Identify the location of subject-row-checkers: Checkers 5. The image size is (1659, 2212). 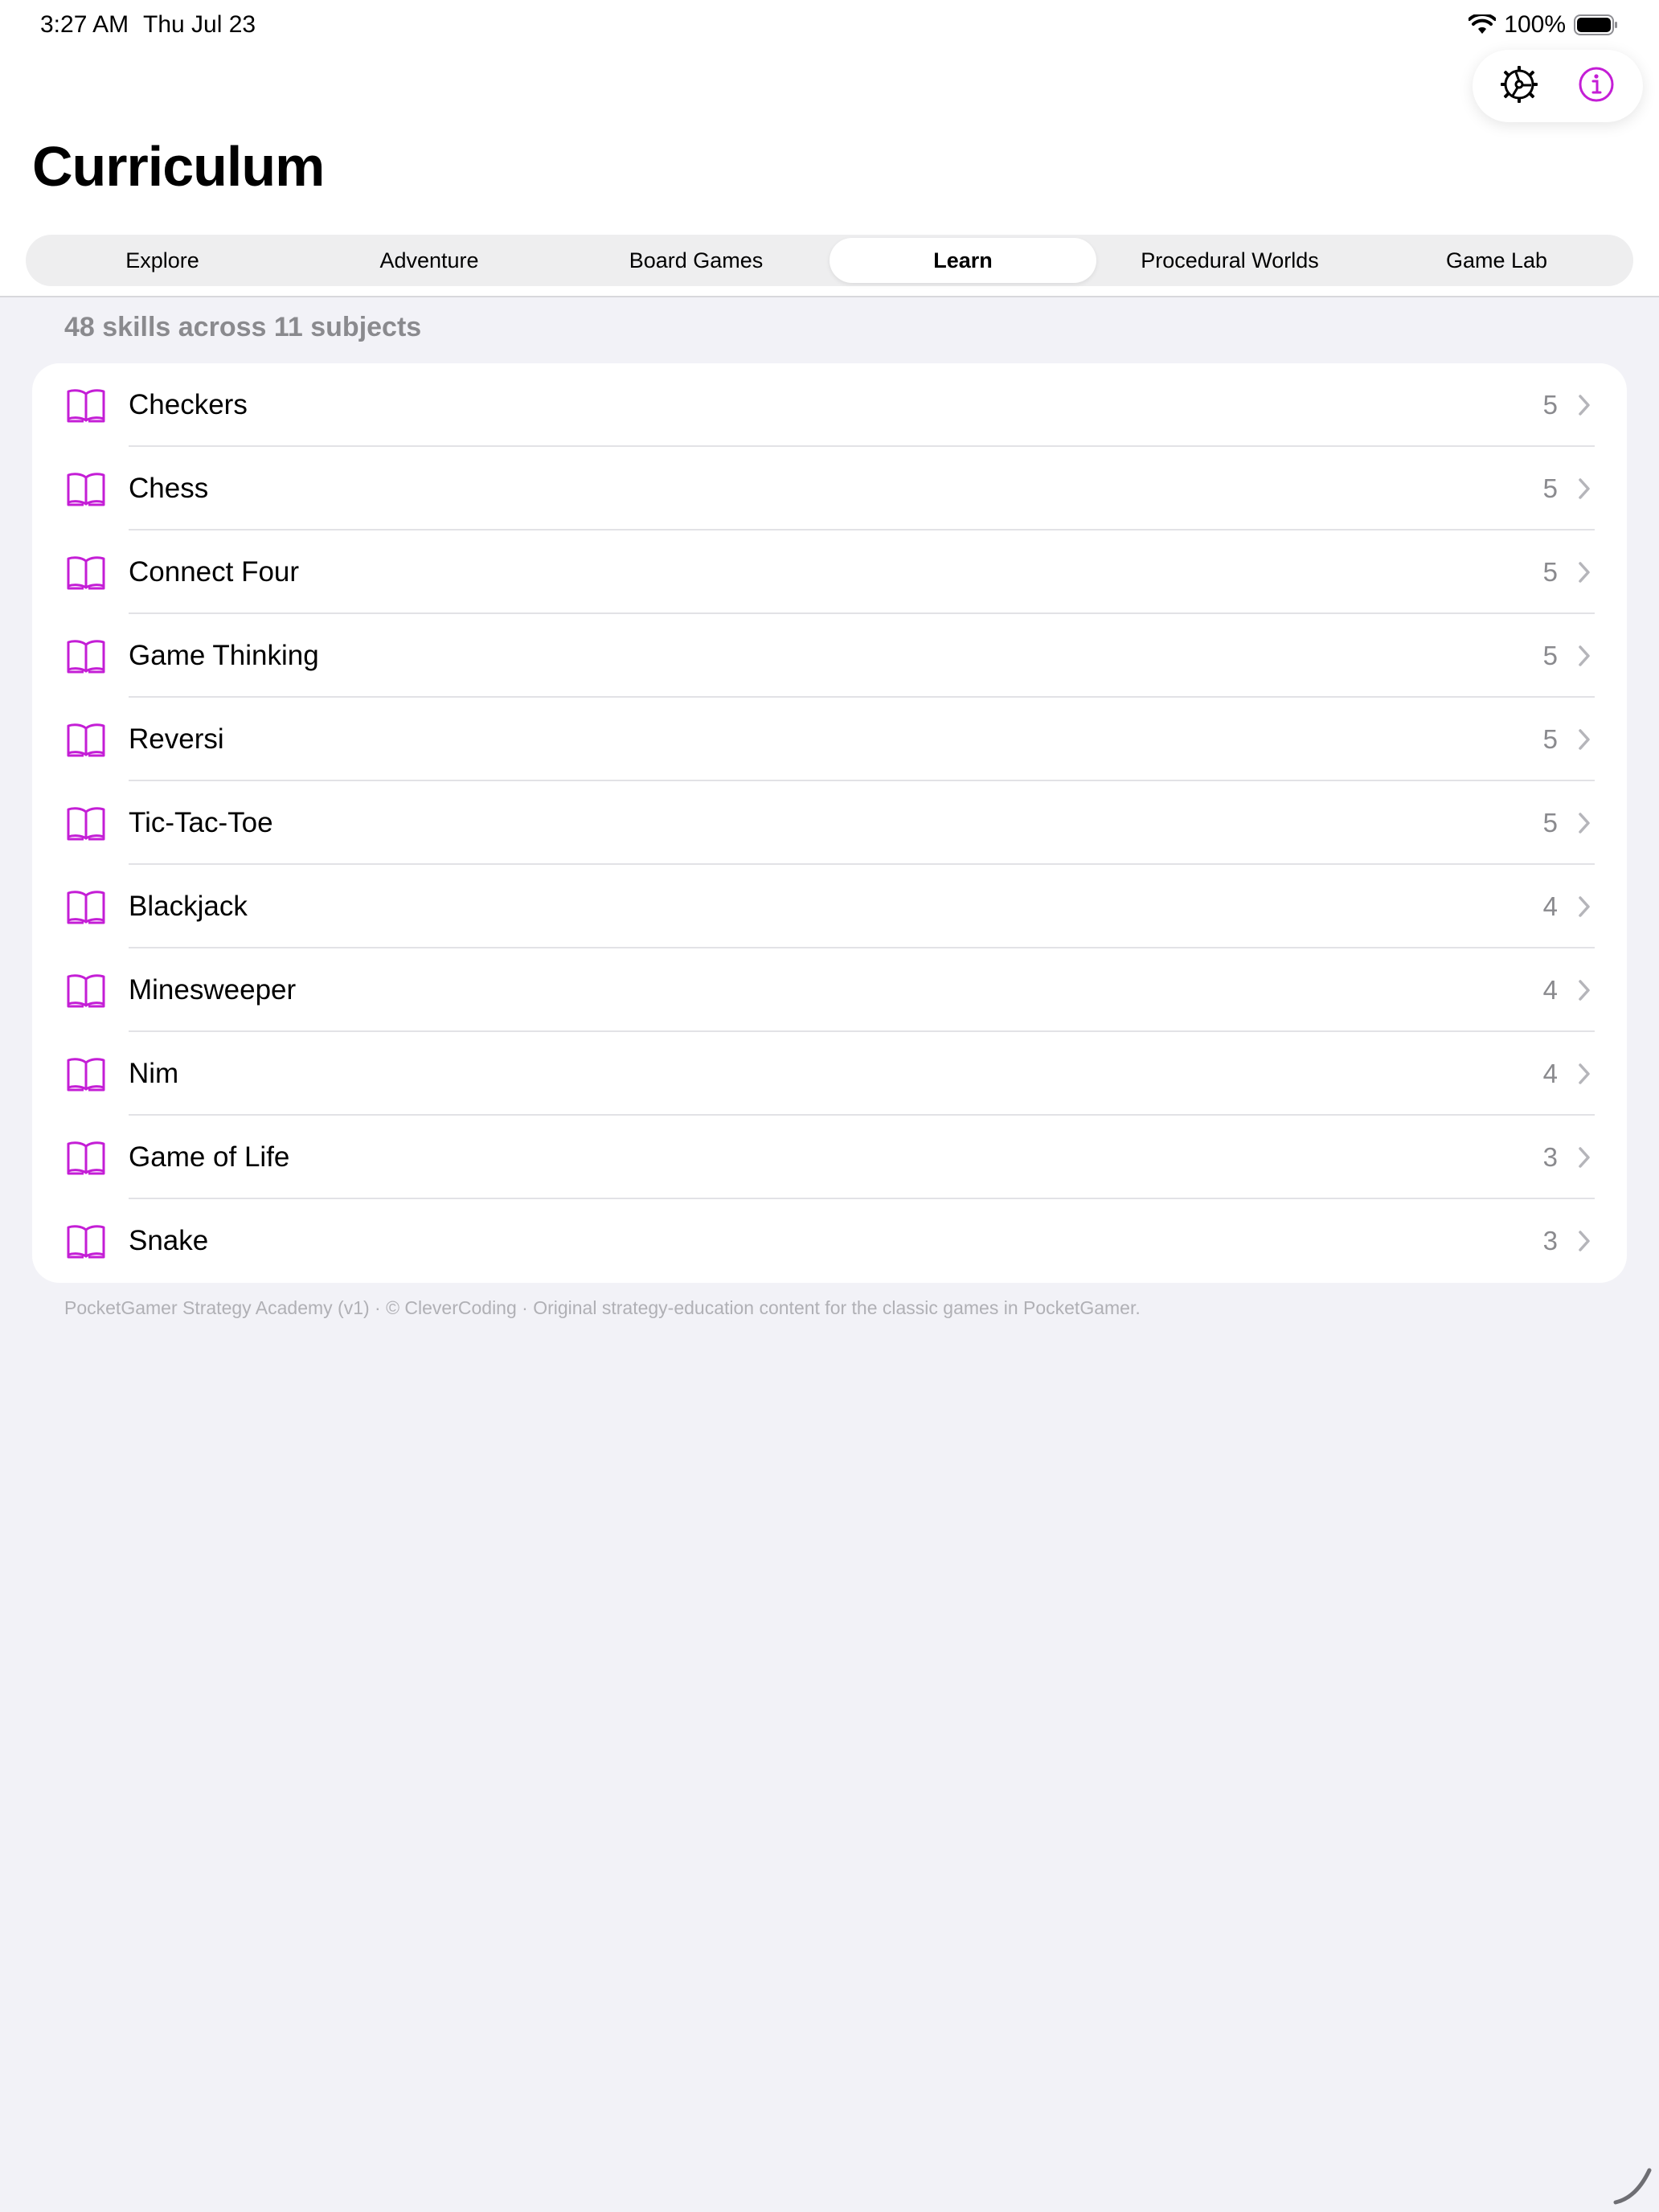
(829, 405).